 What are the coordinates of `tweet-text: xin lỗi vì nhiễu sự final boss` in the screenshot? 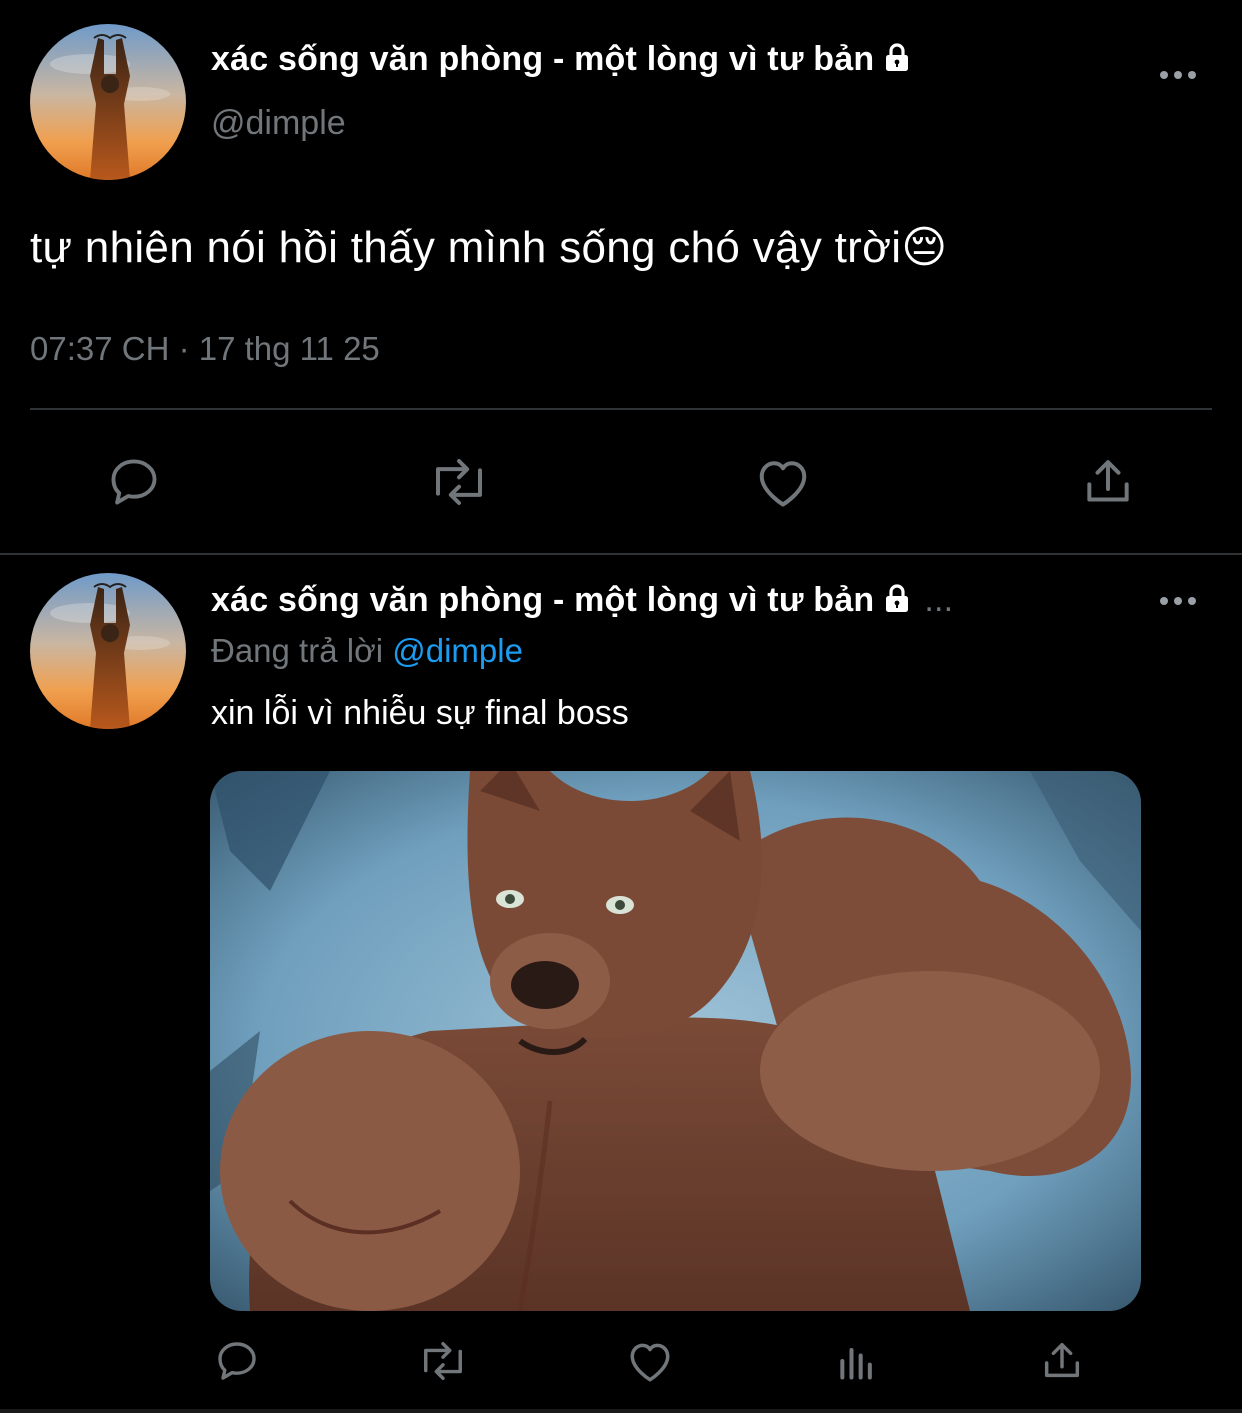 It's located at (420, 713).